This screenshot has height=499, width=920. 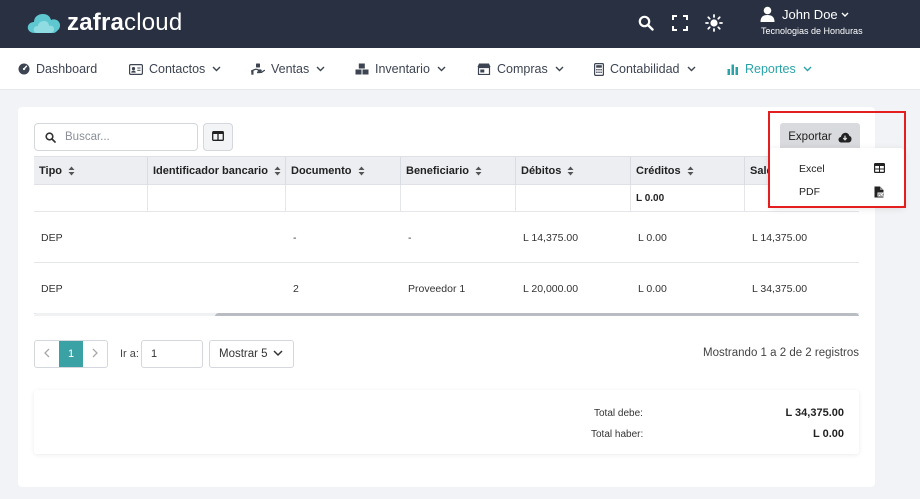 What do you see at coordinates (437, 289) in the screenshot?
I see `cell-beneficiario: Proveedor 1` at bounding box center [437, 289].